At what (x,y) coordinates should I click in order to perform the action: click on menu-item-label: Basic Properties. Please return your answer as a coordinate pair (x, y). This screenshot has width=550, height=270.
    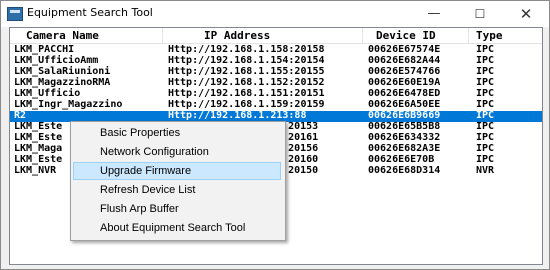
    Looking at the image, I should click on (140, 133).